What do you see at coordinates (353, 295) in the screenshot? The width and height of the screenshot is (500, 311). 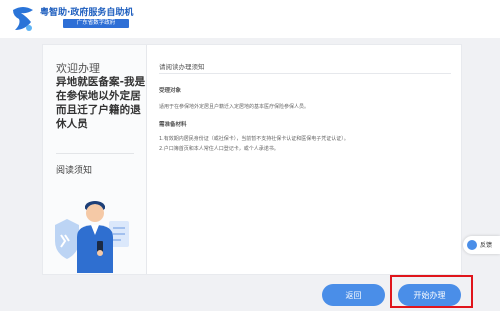 I see `back-button: 返回` at bounding box center [353, 295].